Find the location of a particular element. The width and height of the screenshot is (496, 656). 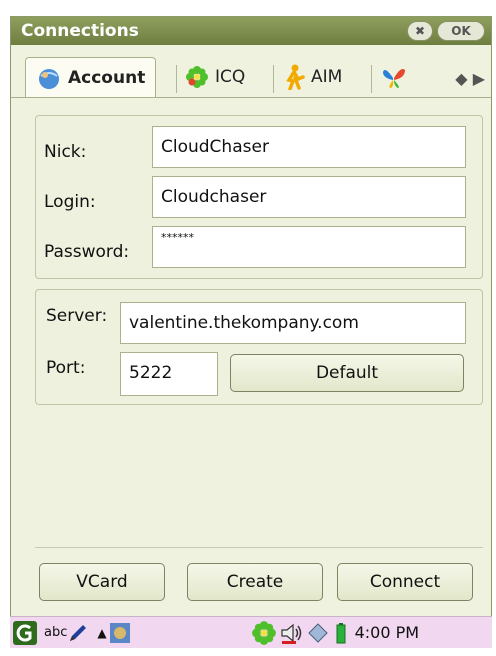

tab-scroll-arrows: ◆ ▶ is located at coordinates (470, 78).